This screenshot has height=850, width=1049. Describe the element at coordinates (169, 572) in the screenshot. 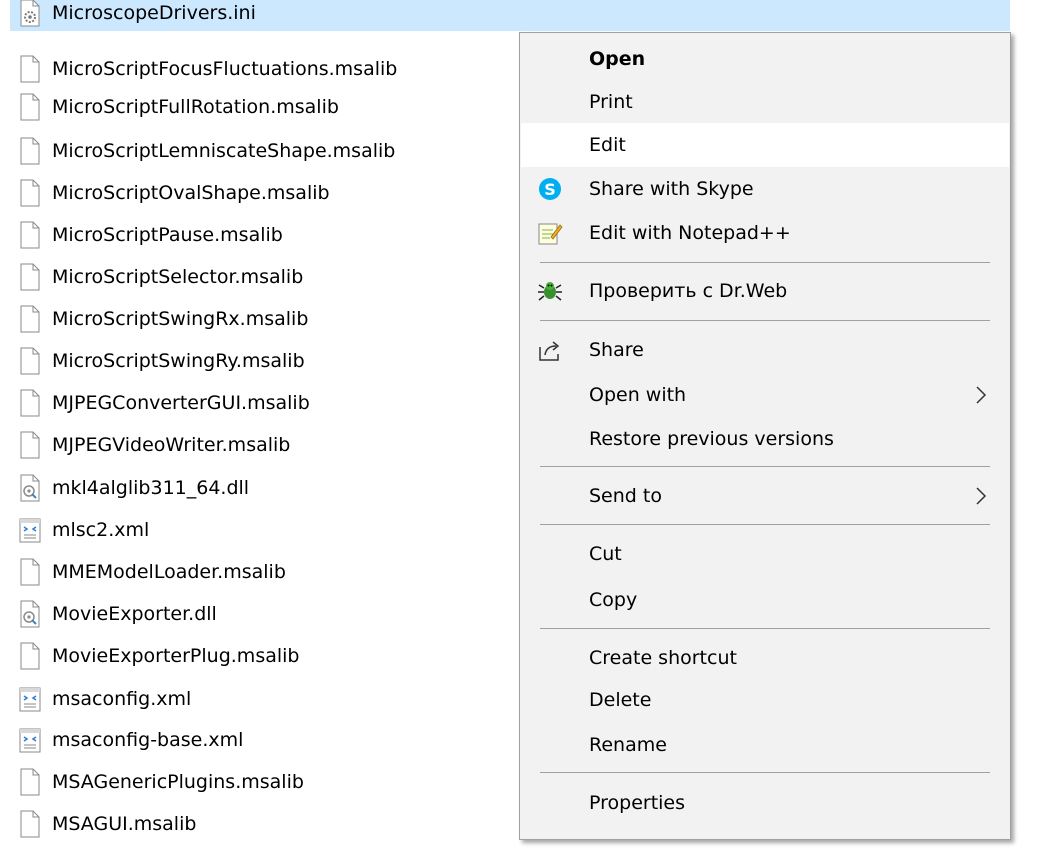

I see `file-name: MMEModelLoader.msalib` at that location.